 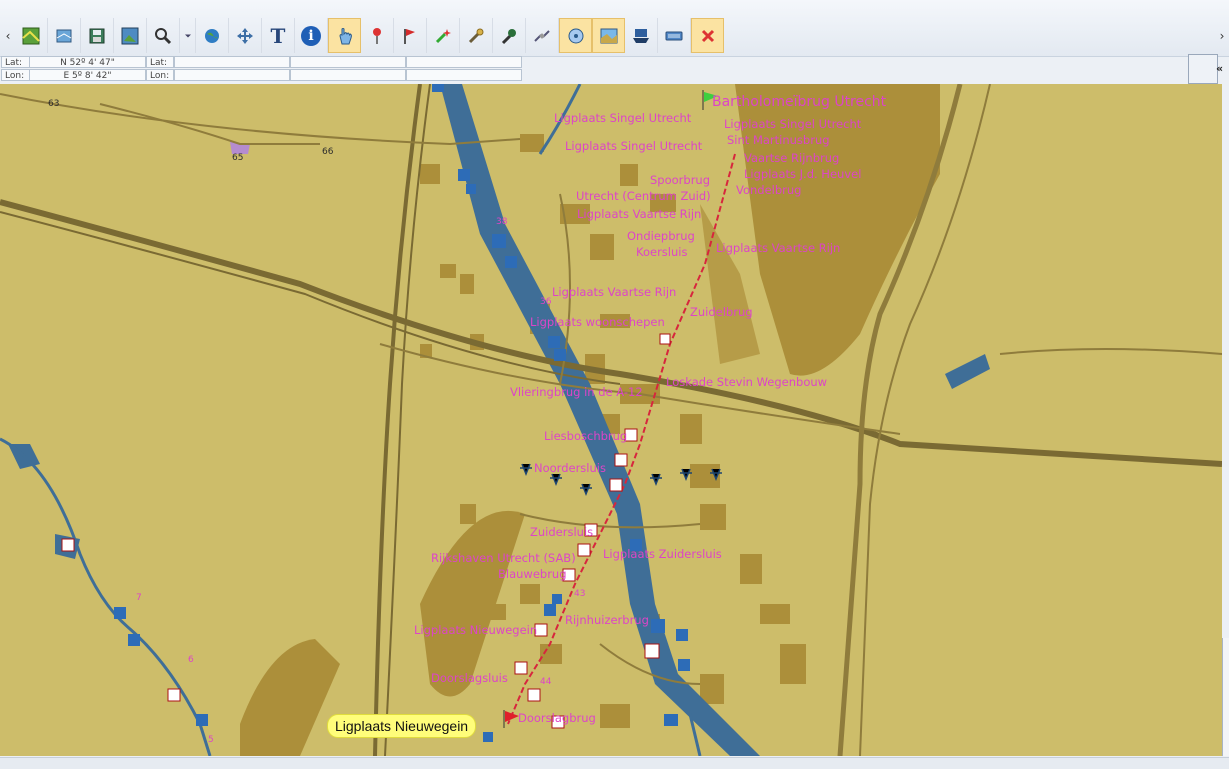 I want to click on globe-button, so click(x=212, y=35).